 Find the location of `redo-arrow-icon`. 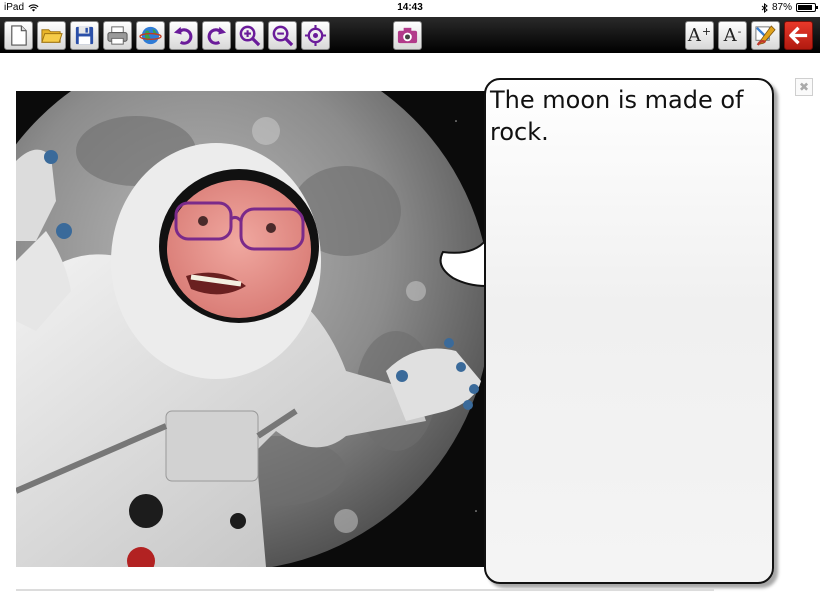

redo-arrow-icon is located at coordinates (217, 35).